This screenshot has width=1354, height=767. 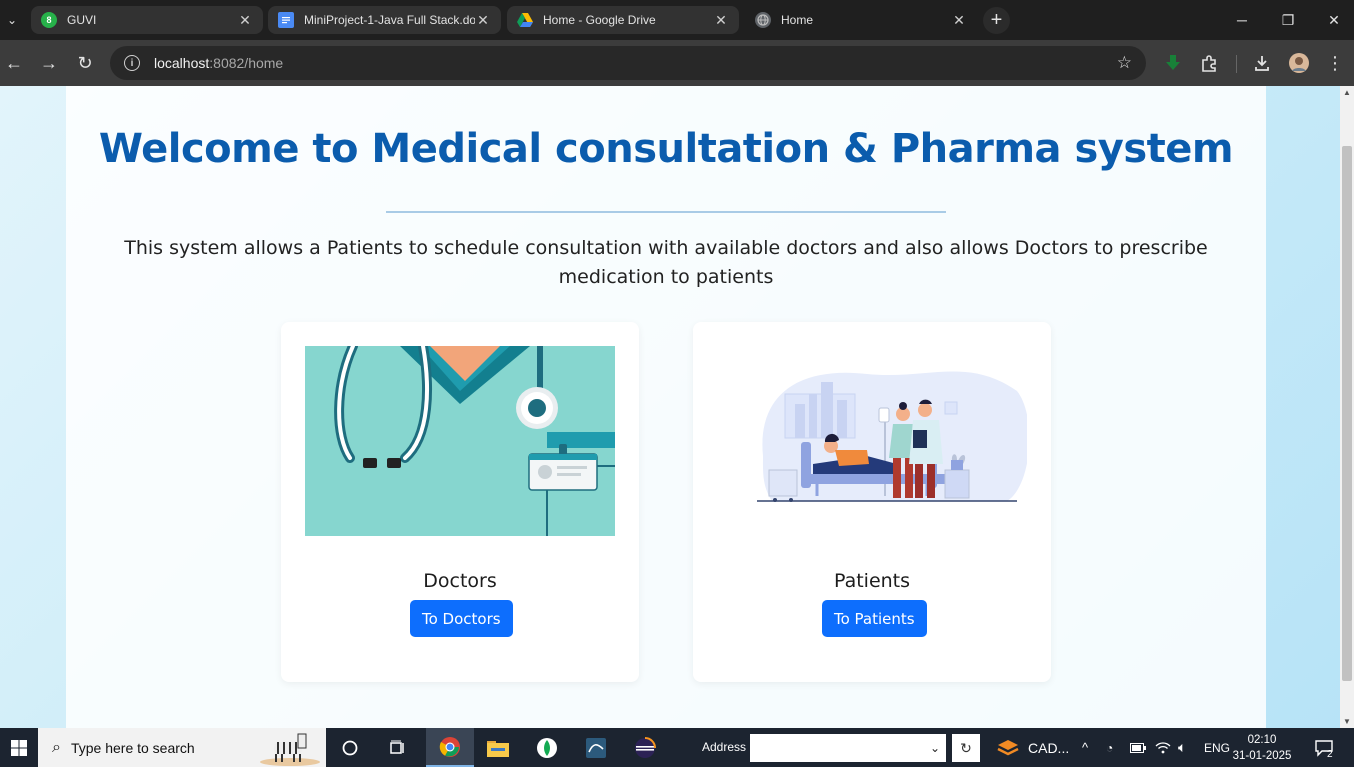 I want to click on clock-date: 31-01-2025, so click(x=1262, y=756).